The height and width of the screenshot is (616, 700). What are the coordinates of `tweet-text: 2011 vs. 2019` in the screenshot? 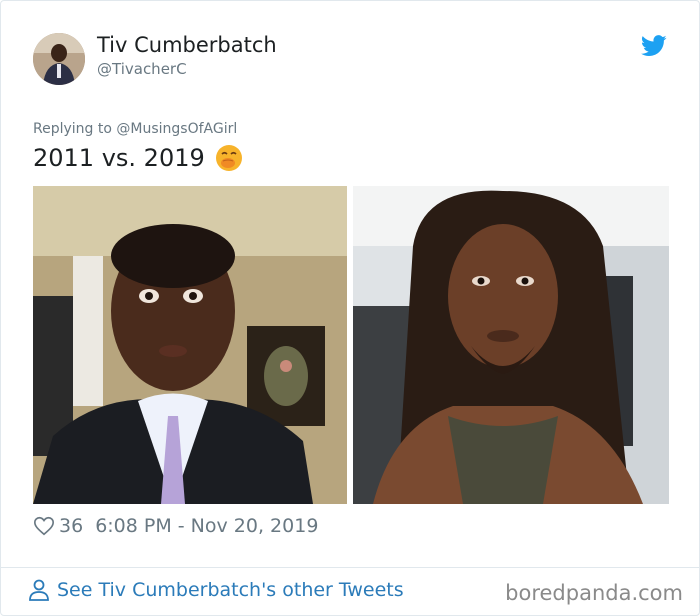 It's located at (119, 158).